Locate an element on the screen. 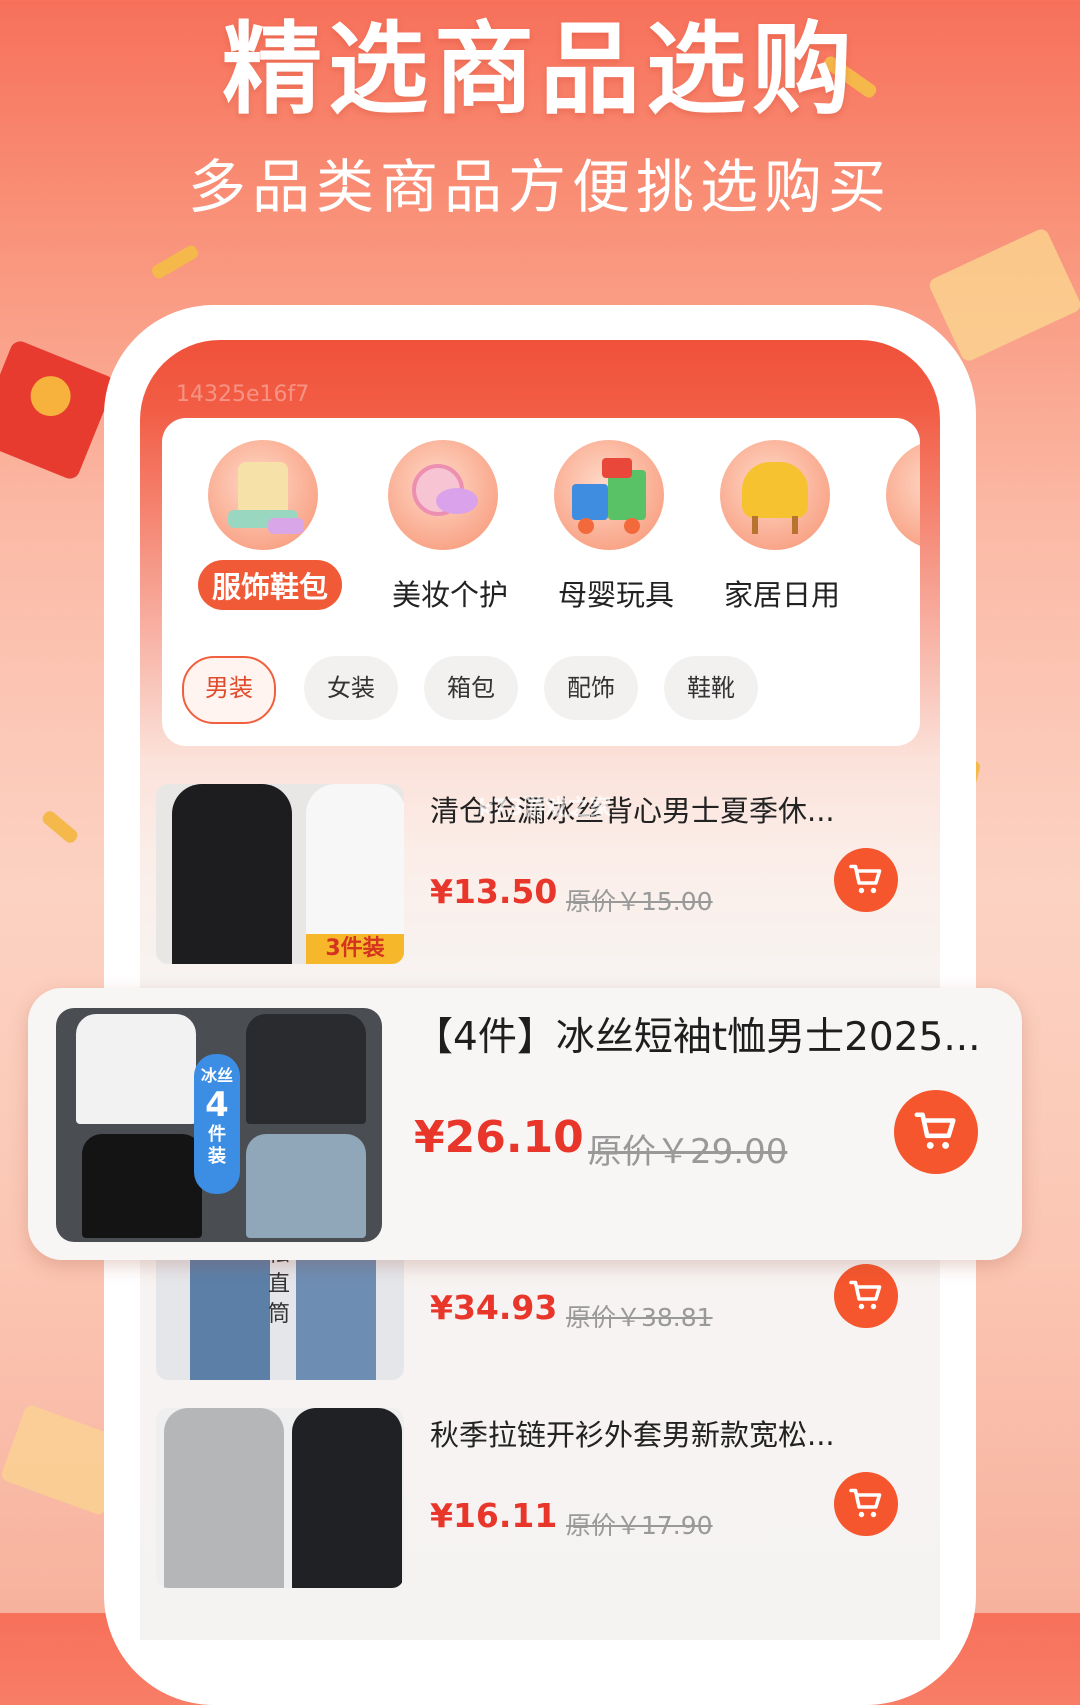  category-label: 母婴玩具 is located at coordinates (616, 595).